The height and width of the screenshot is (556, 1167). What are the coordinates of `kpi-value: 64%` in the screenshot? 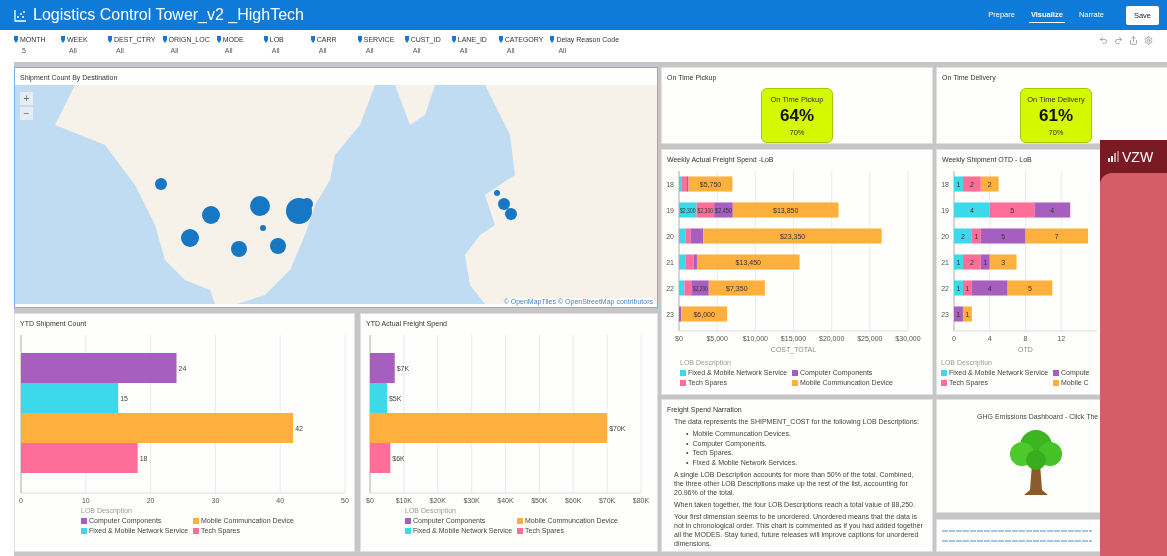 It's located at (797, 115).